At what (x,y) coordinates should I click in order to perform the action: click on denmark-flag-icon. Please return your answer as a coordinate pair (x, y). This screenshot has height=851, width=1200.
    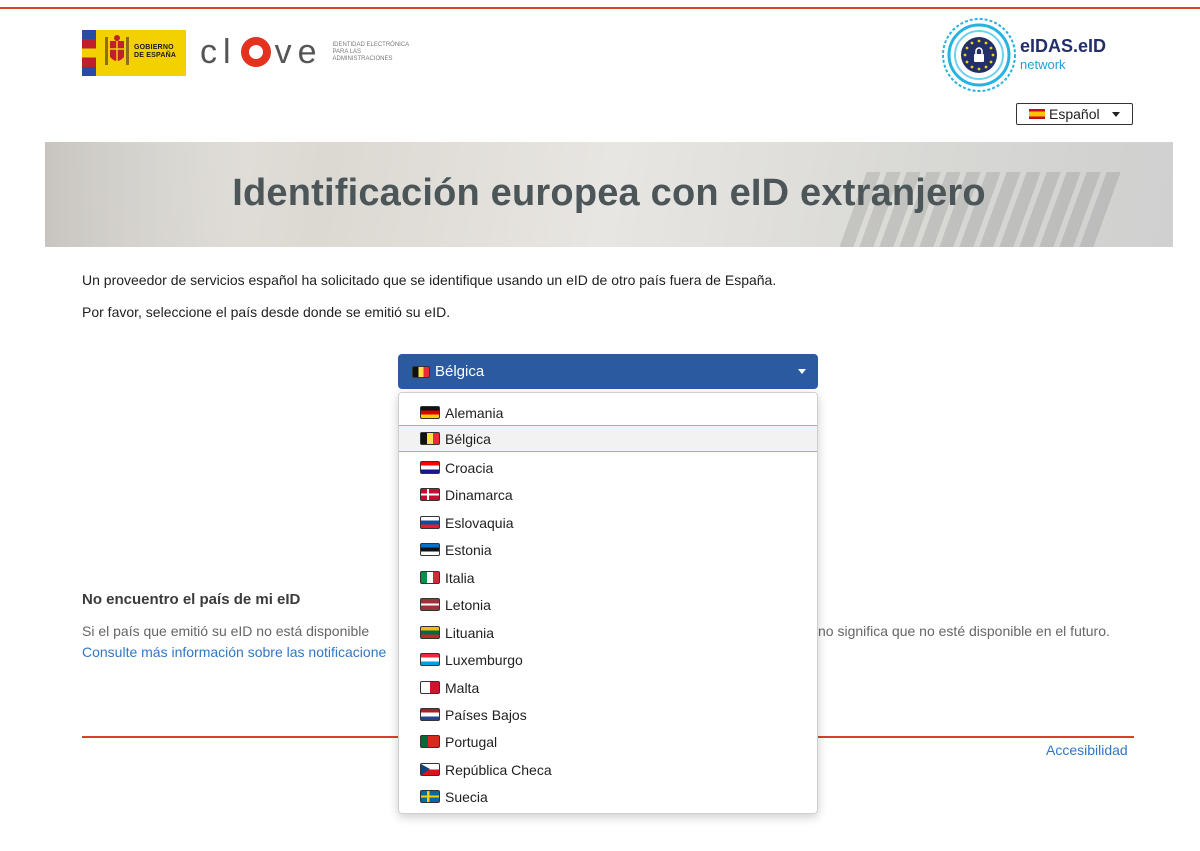
    Looking at the image, I should click on (430, 494).